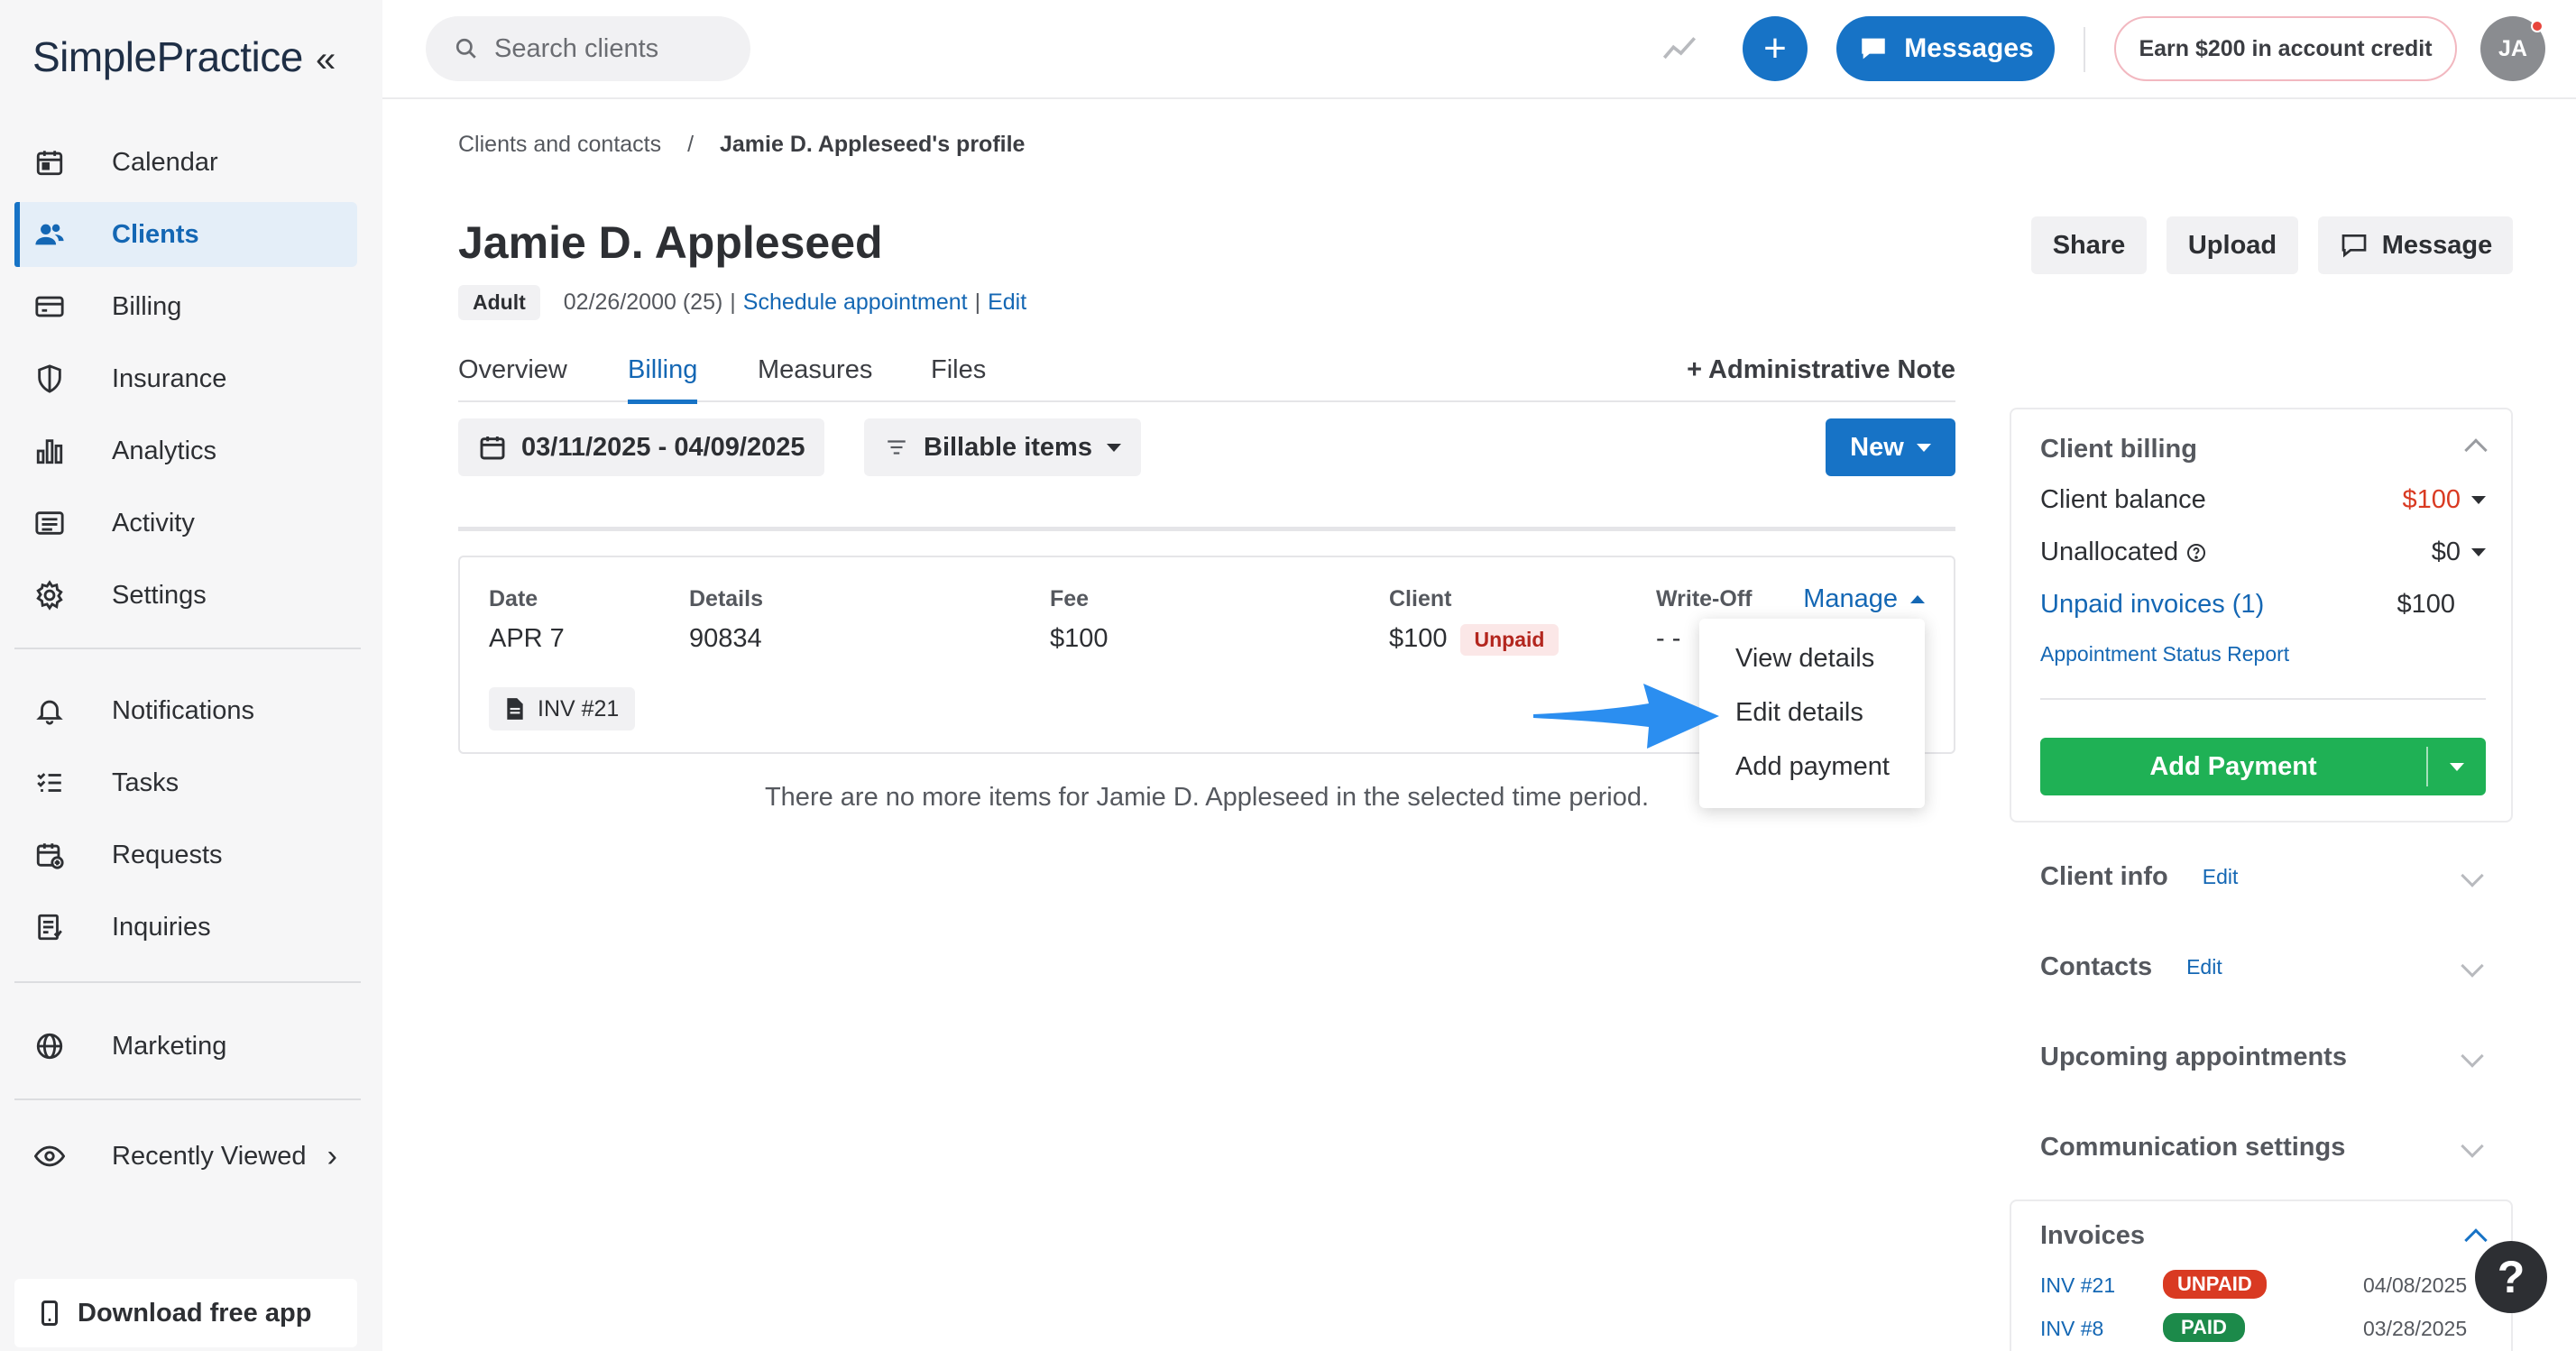 The width and height of the screenshot is (2576, 1351). I want to click on contacts-edit-link: Edit, so click(2204, 967).